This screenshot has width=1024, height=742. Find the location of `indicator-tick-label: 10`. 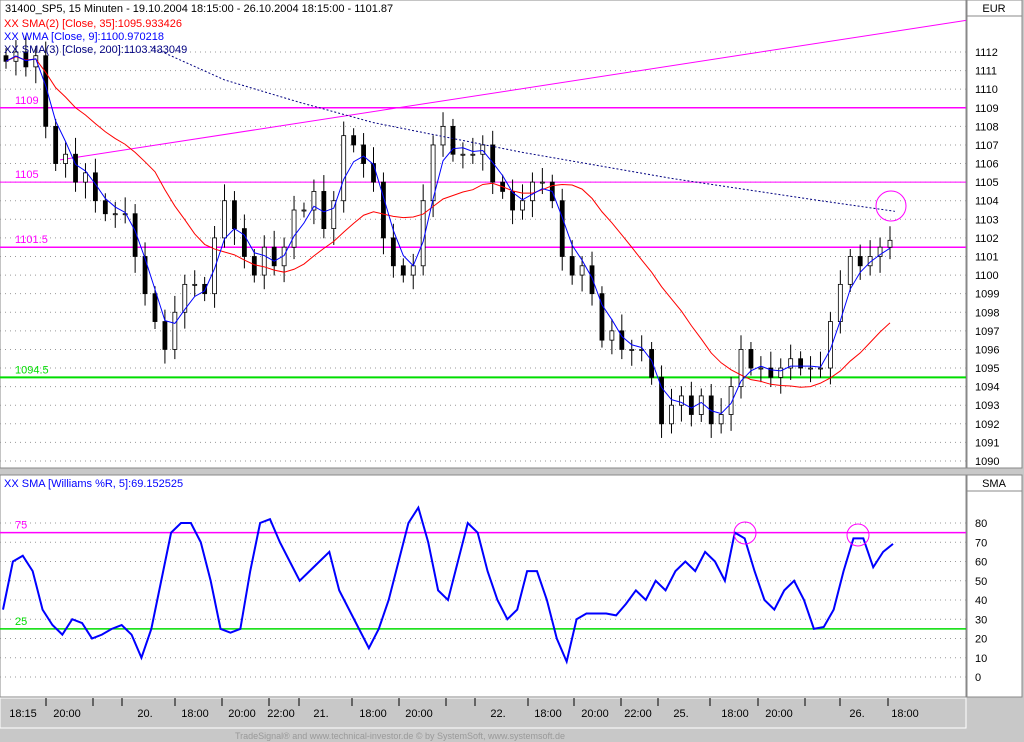

indicator-tick-label: 10 is located at coordinates (981, 659).